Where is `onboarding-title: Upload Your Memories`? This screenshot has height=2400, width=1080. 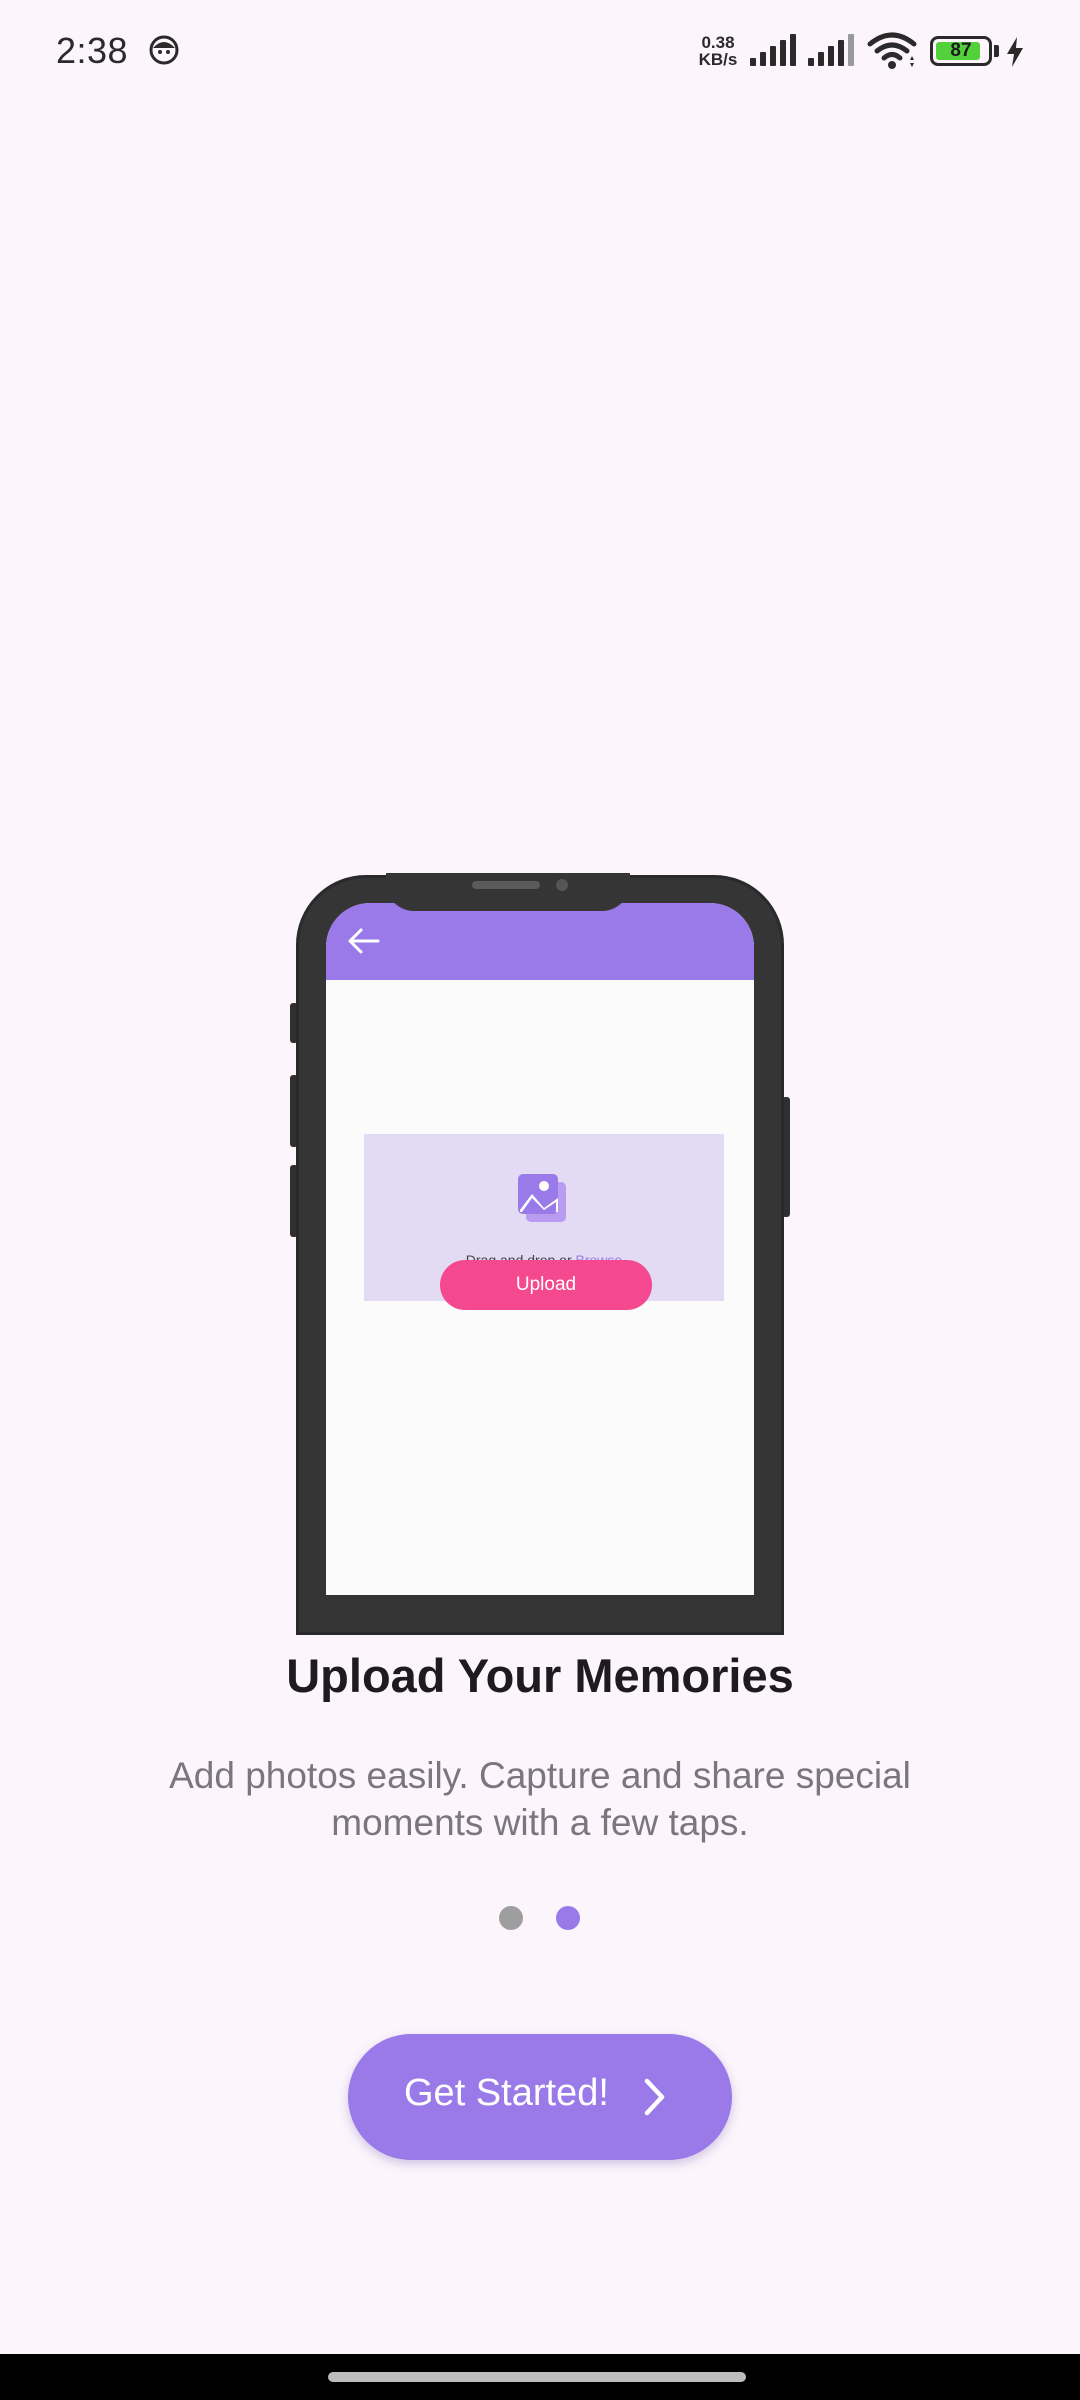 onboarding-title: Upload Your Memories is located at coordinates (540, 1675).